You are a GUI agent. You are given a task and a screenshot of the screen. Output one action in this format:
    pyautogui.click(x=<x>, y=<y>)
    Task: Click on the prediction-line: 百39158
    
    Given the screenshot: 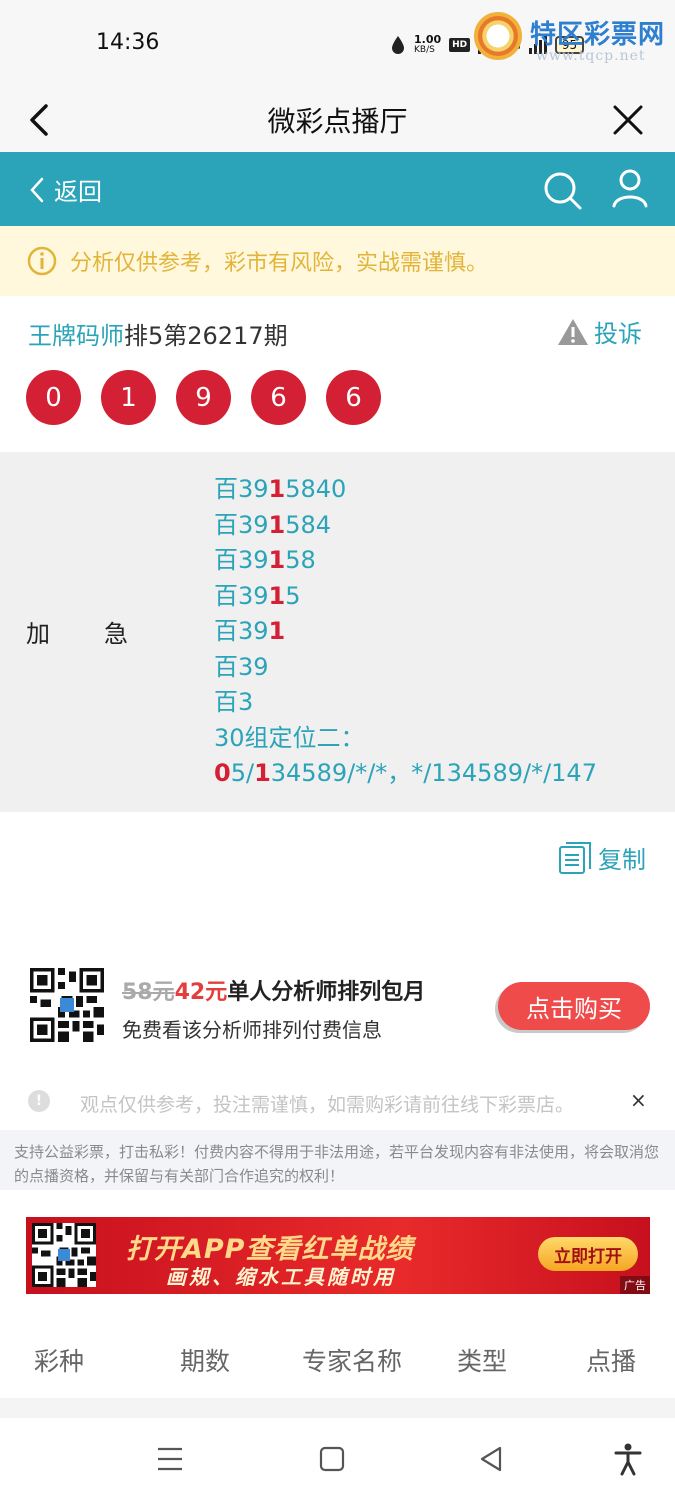 What is the action you would take?
    pyautogui.click(x=265, y=560)
    